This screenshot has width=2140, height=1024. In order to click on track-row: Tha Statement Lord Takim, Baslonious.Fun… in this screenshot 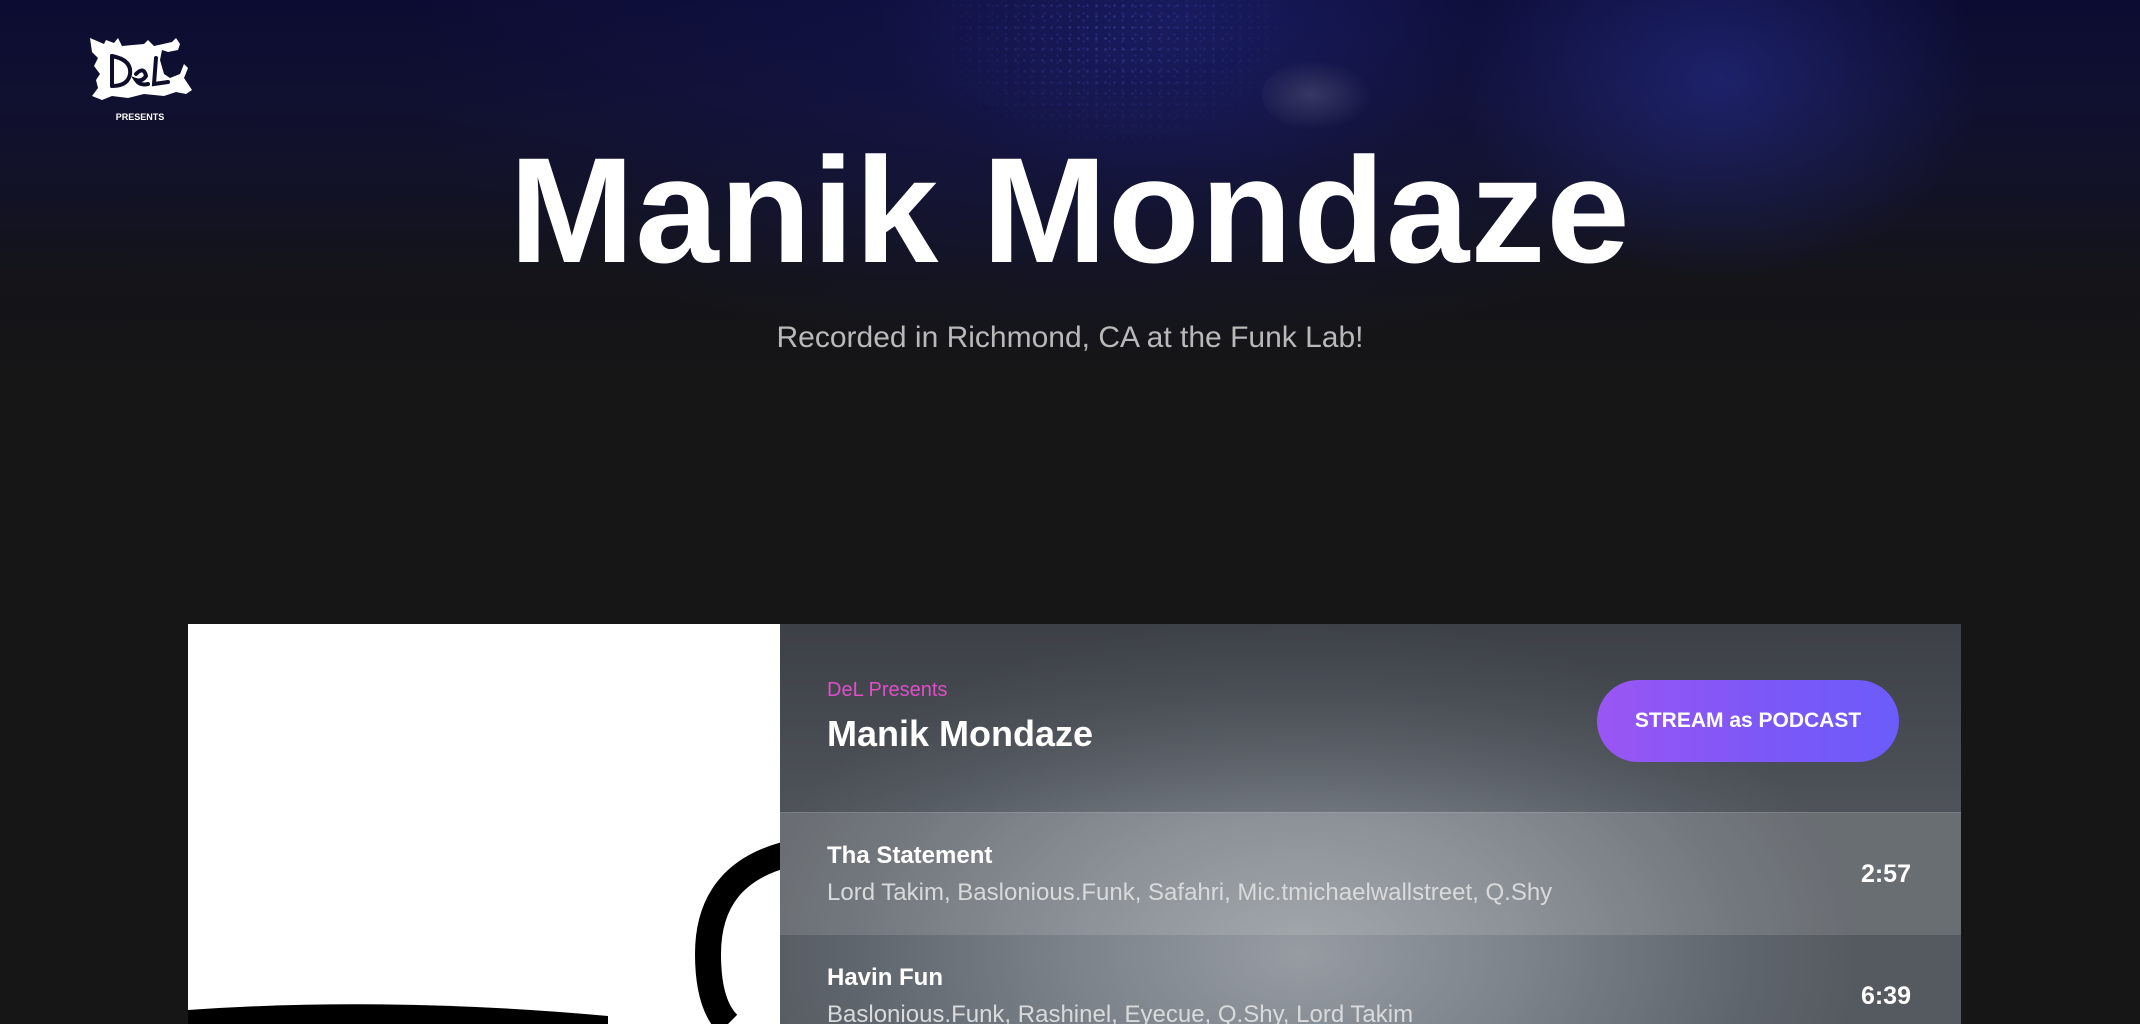, I will do `click(1370, 873)`.